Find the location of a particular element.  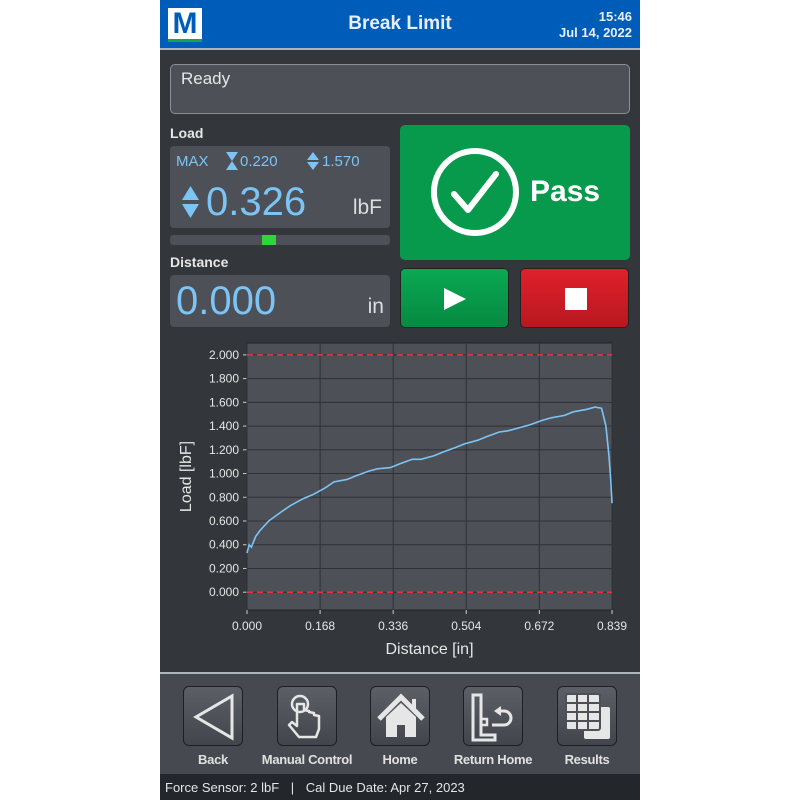

x-tick-label: 0.336 is located at coordinates (393, 626).